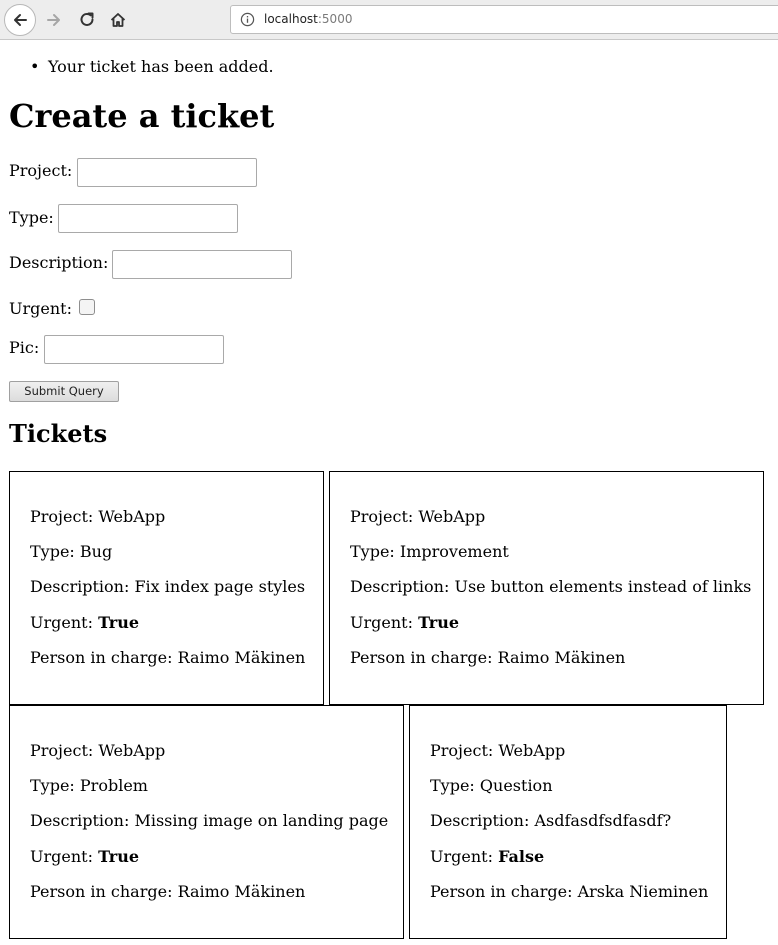 This screenshot has height=945, width=778. What do you see at coordinates (202, 264) in the screenshot?
I see `description-input` at bounding box center [202, 264].